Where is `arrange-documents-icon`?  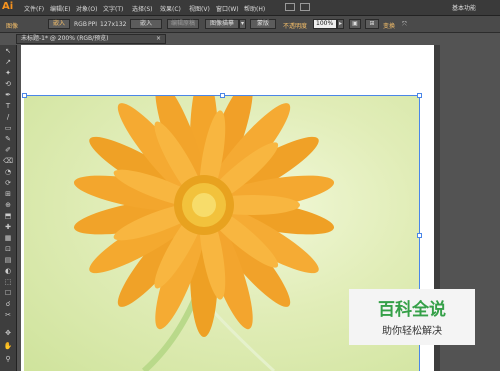
arrange-documents-icon is located at coordinates (305, 7).